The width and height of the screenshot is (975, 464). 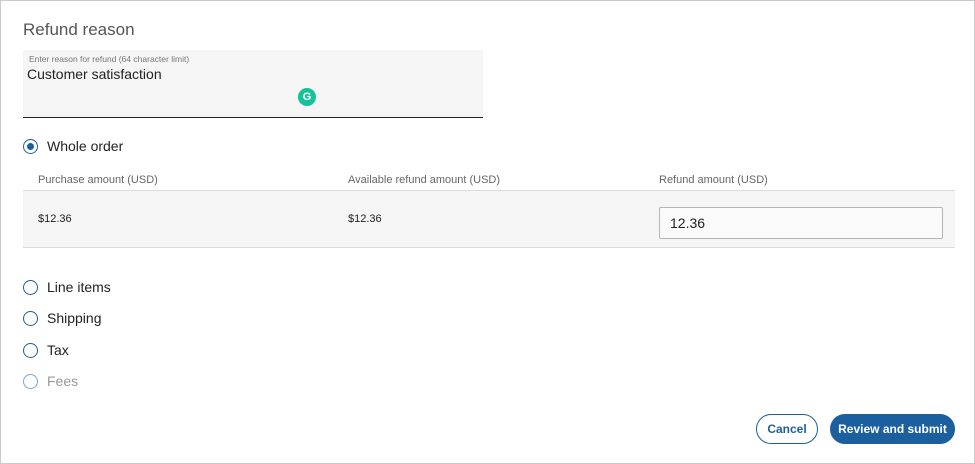 I want to click on table-row: $12.36 $12.36 12.36, so click(x=489, y=219).